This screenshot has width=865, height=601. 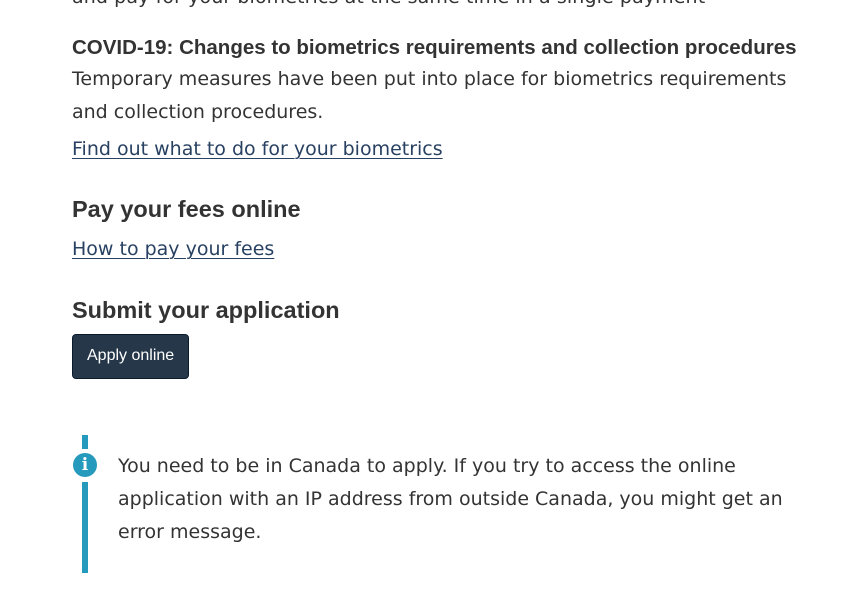 I want to click on pay-fees-link: How to pay your fees, so click(x=173, y=249).